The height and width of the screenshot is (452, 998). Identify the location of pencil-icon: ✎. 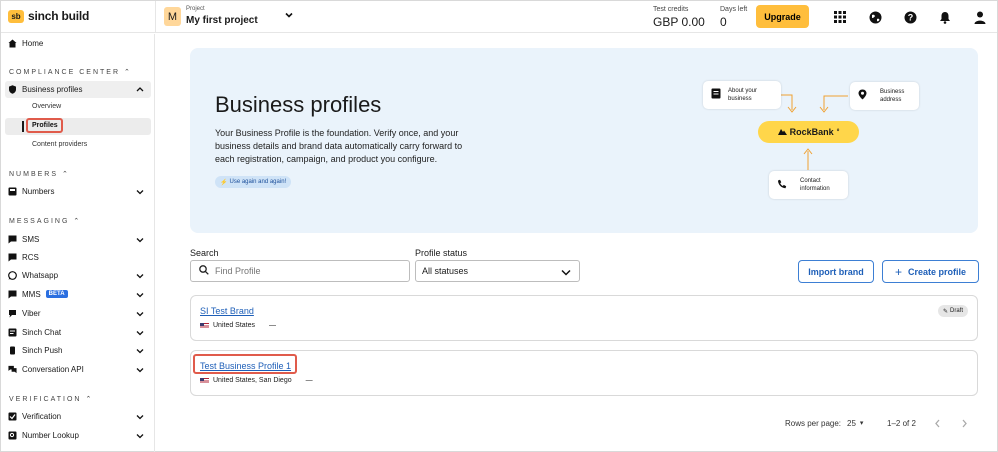
(945, 311).